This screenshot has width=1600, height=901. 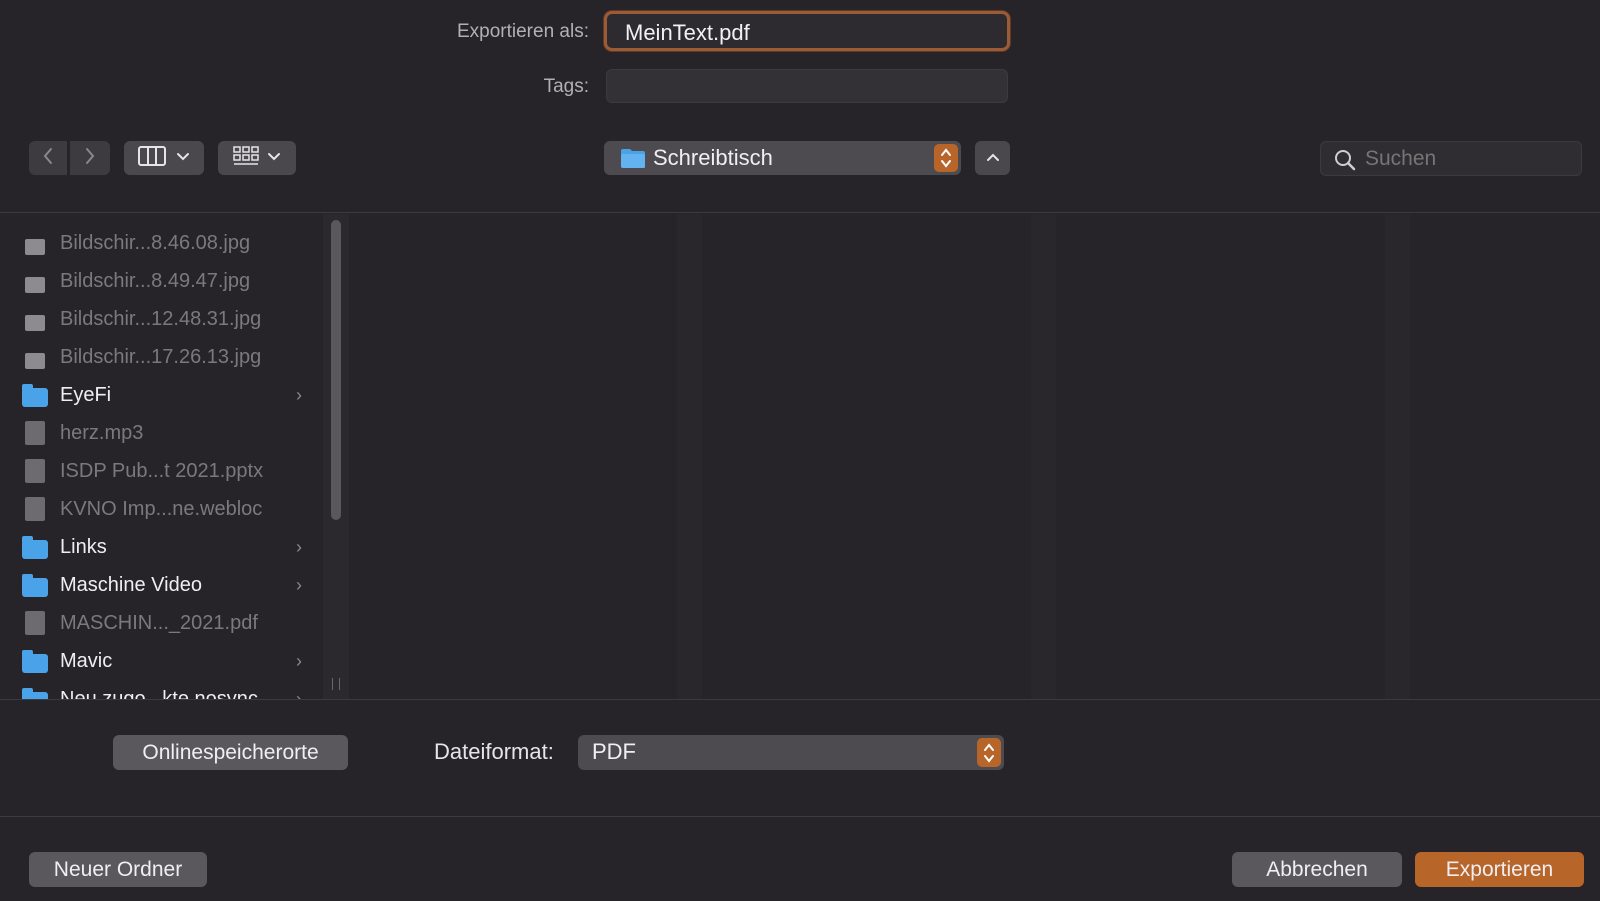 What do you see at coordinates (246, 158) in the screenshot?
I see `grid-icon` at bounding box center [246, 158].